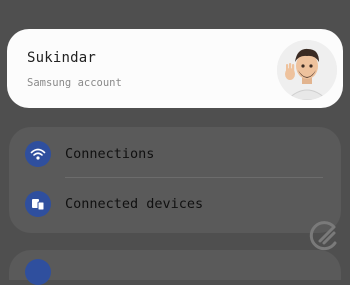 The image size is (350, 285). What do you see at coordinates (38, 154) in the screenshot?
I see `wifi-icon` at bounding box center [38, 154].